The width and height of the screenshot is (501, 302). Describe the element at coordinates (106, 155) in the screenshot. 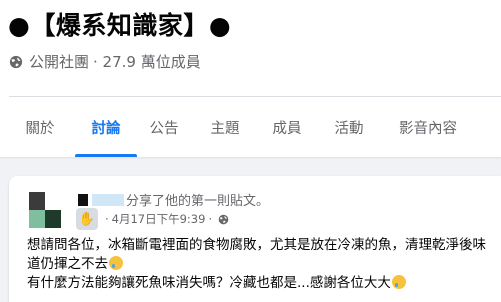

I see `active-tab-indicator` at that location.